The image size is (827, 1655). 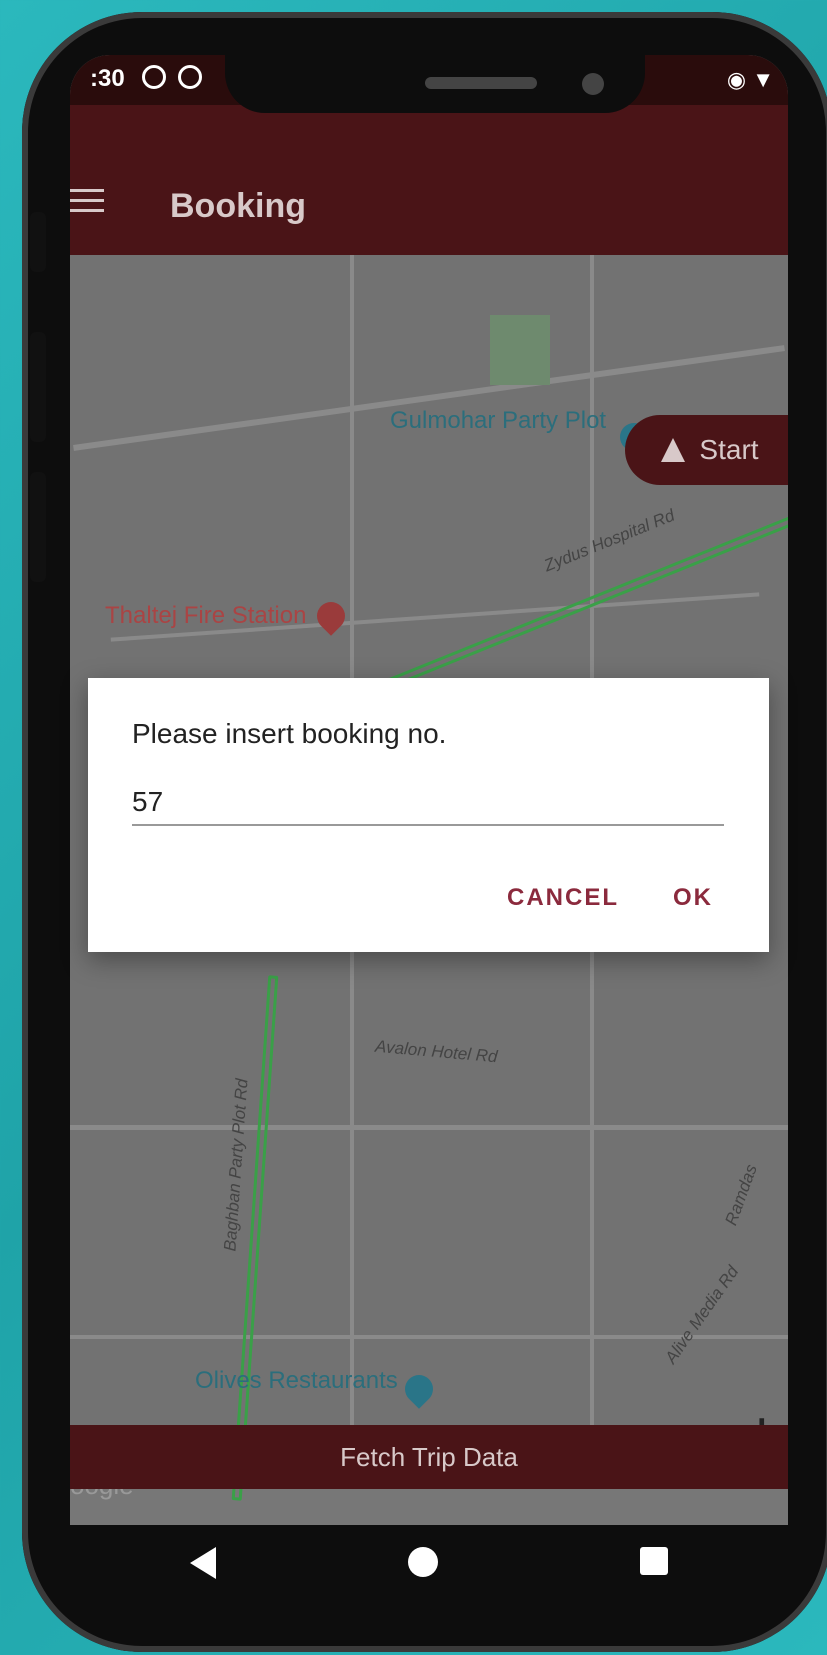 I want to click on start-label: Start, so click(x=729, y=449).